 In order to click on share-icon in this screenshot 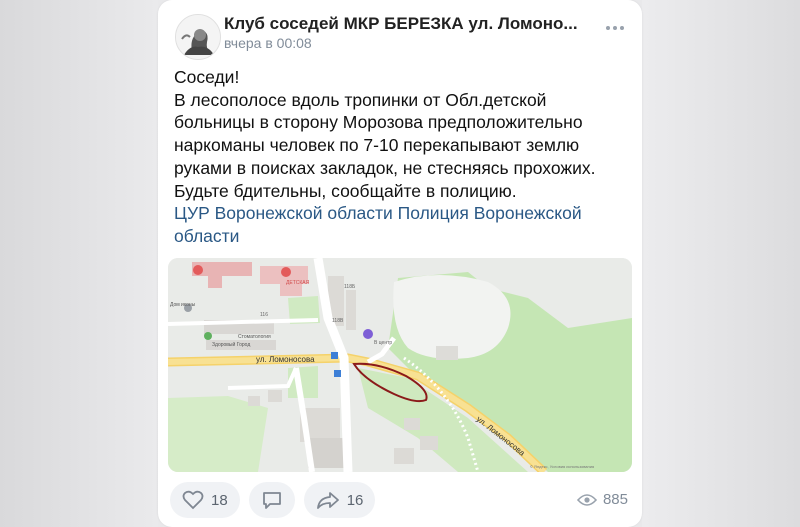, I will do `click(327, 500)`.